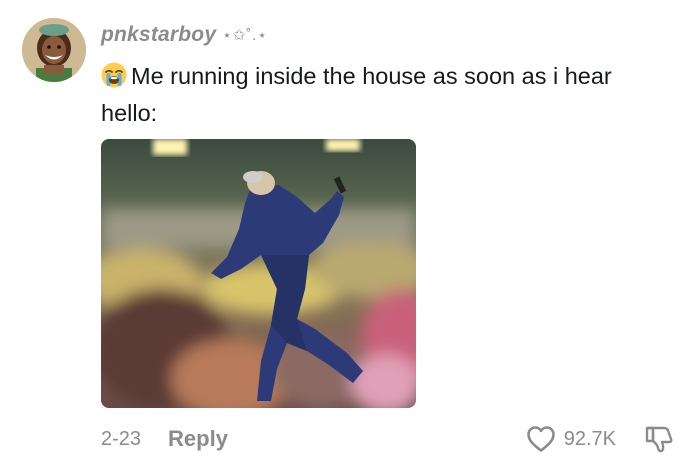  Describe the element at coordinates (121, 438) in the screenshot. I see `comment-date: 2-23` at that location.